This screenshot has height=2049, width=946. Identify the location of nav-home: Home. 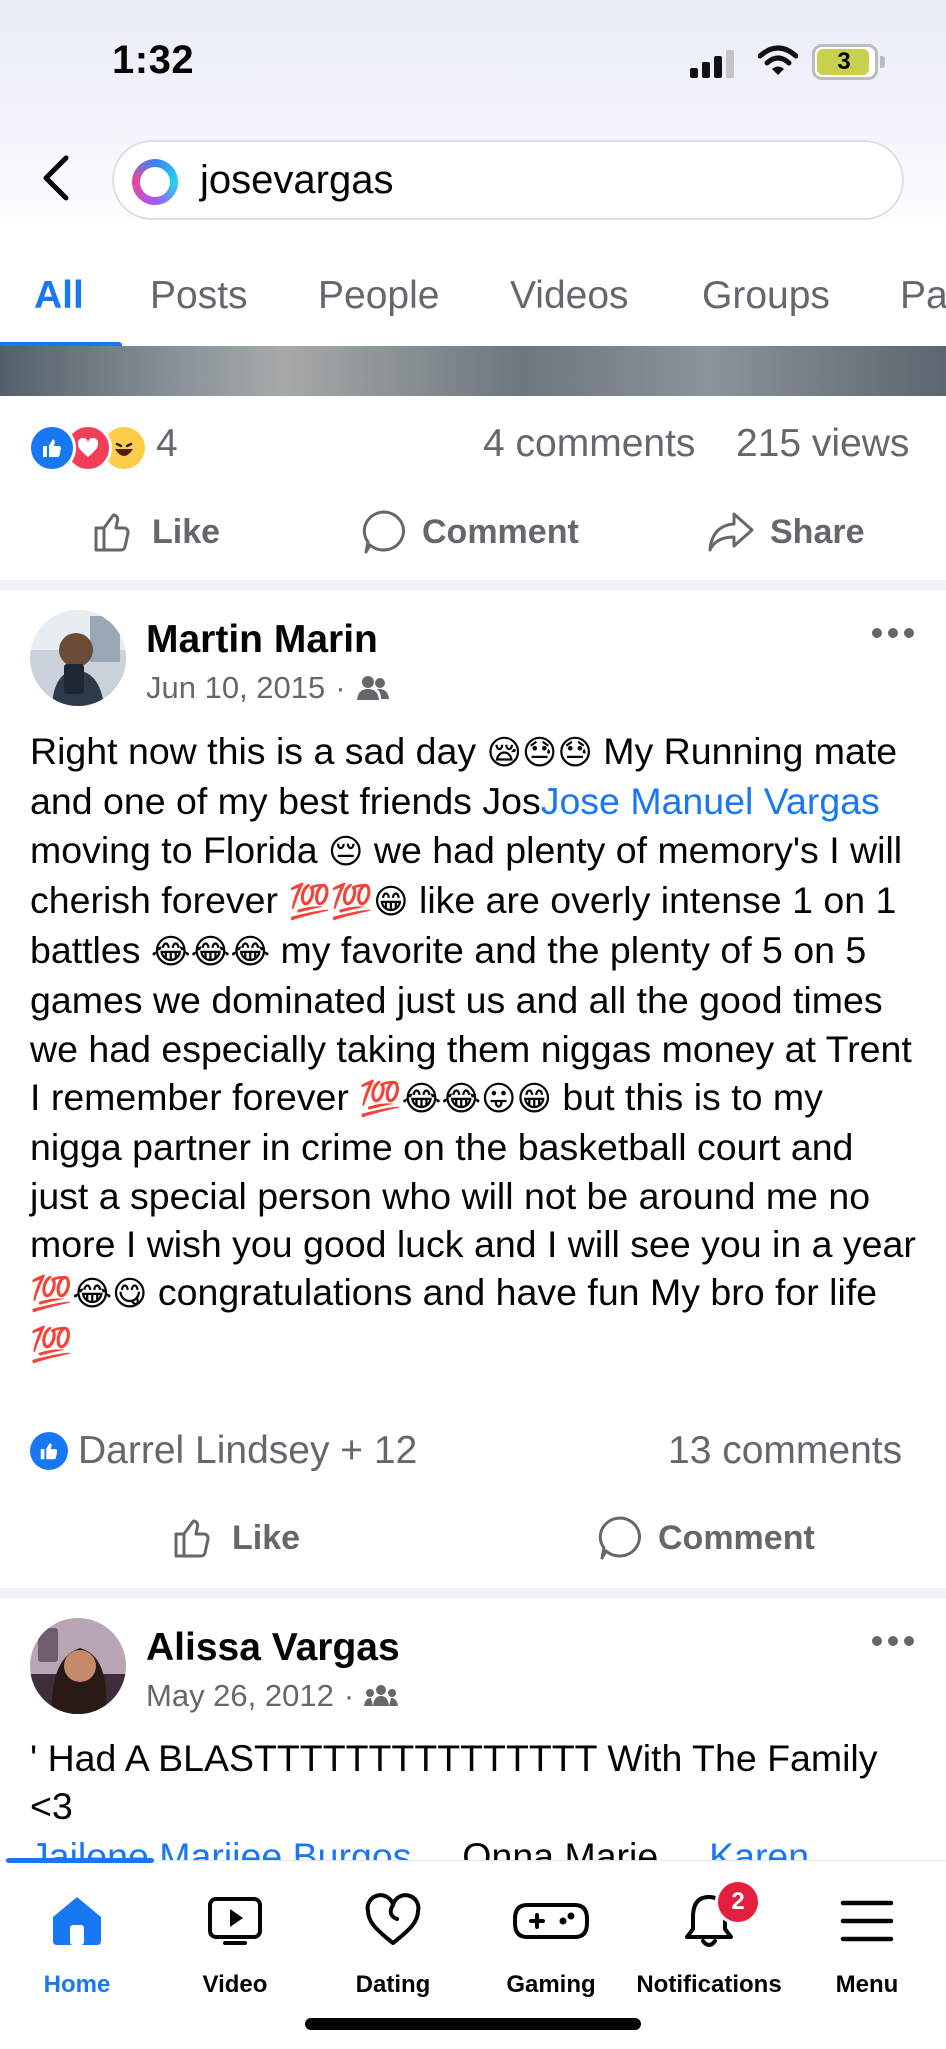
(77, 1945).